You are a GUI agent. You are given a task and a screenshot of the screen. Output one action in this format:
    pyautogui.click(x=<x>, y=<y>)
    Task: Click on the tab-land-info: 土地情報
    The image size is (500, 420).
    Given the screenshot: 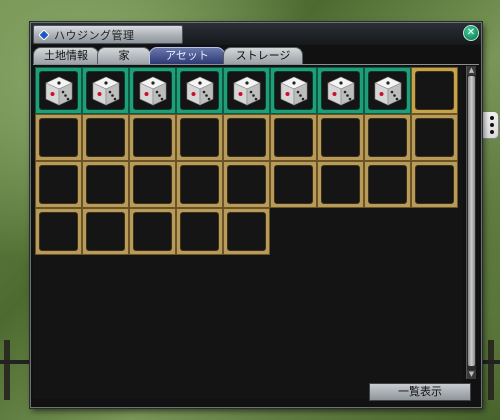 What is the action you would take?
    pyautogui.click(x=66, y=55)
    